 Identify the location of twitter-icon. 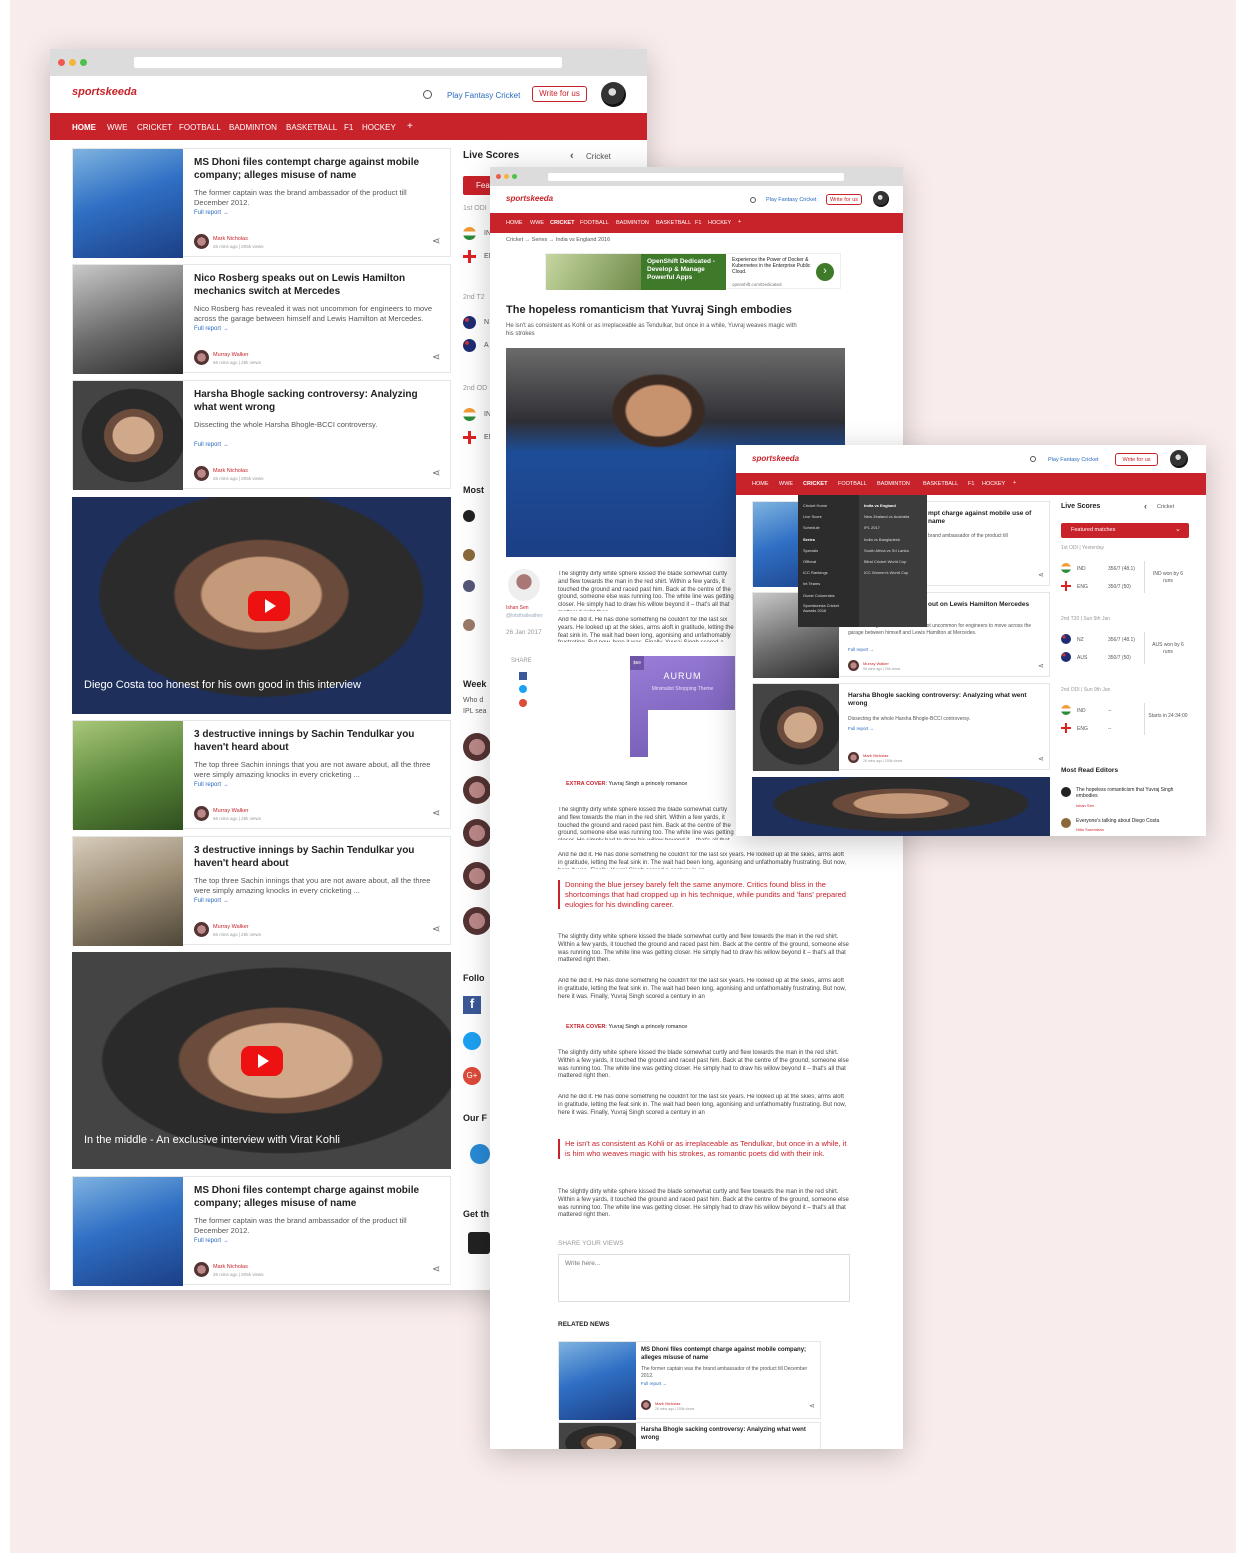
(523, 689).